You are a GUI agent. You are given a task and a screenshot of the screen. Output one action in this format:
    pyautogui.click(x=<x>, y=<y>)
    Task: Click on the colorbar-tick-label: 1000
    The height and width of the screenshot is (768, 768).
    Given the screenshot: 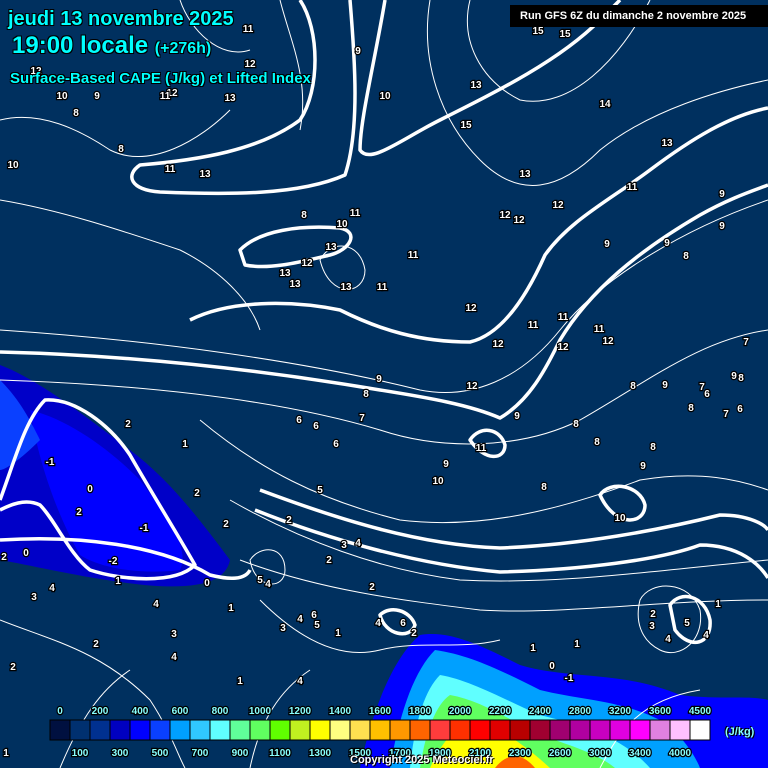 What is the action you would take?
    pyautogui.click(x=260, y=711)
    